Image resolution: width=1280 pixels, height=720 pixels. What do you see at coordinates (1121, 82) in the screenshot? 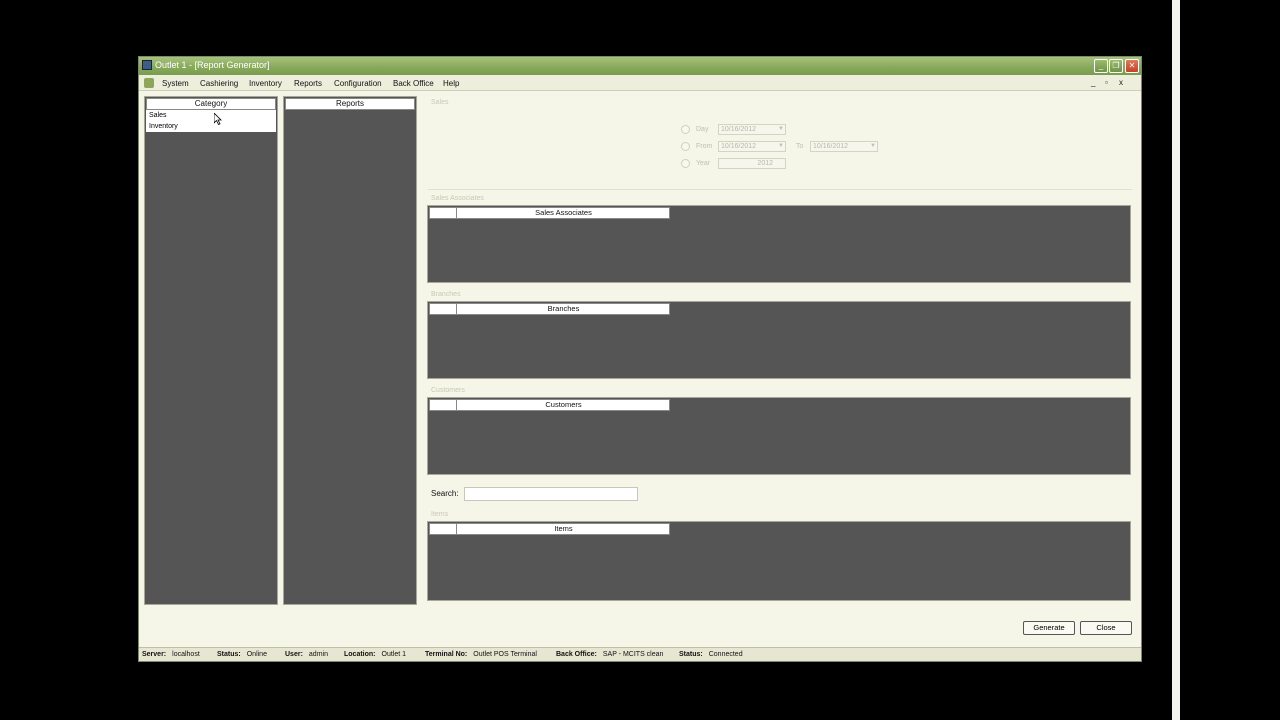
I see `mdi-close-button: x` at bounding box center [1121, 82].